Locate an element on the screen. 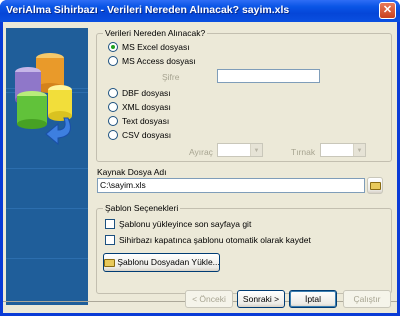 This screenshot has width=400, height=316. password-field is located at coordinates (268, 76).